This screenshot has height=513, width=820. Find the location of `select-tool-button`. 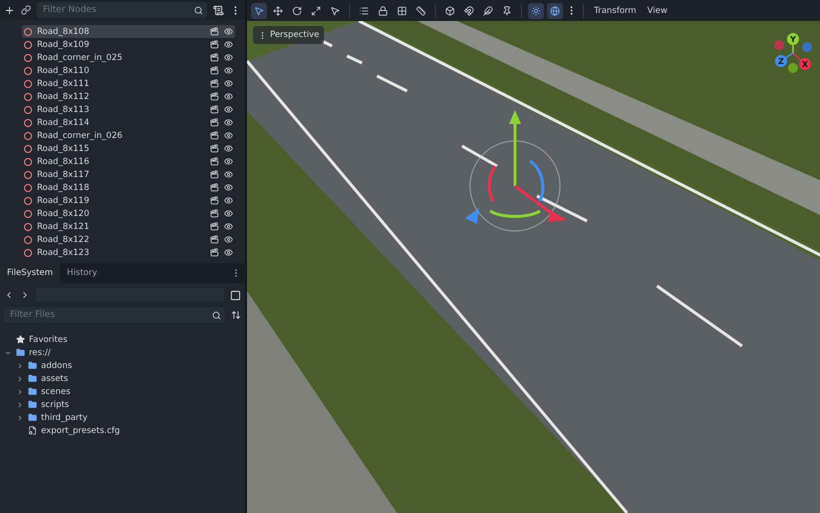

select-tool-button is located at coordinates (259, 10).